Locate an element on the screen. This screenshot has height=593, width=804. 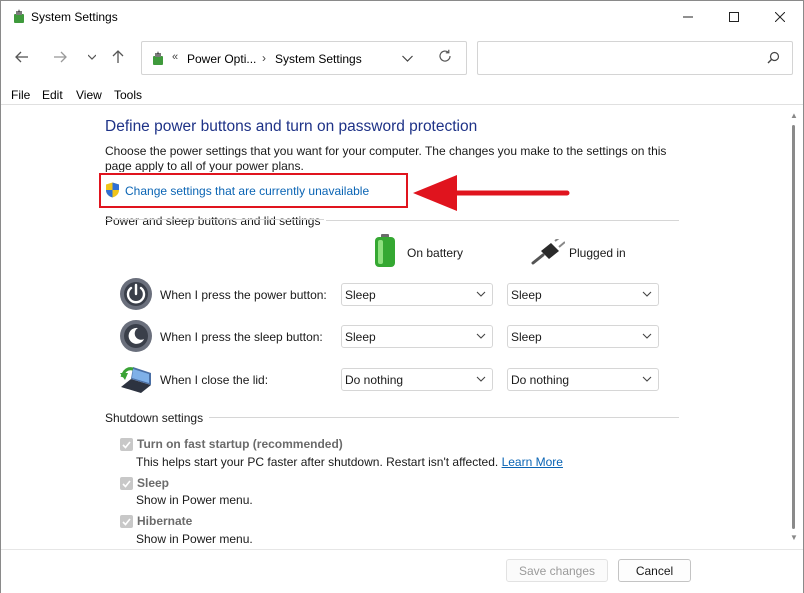
uac-shield-icon is located at coordinates (112, 190).